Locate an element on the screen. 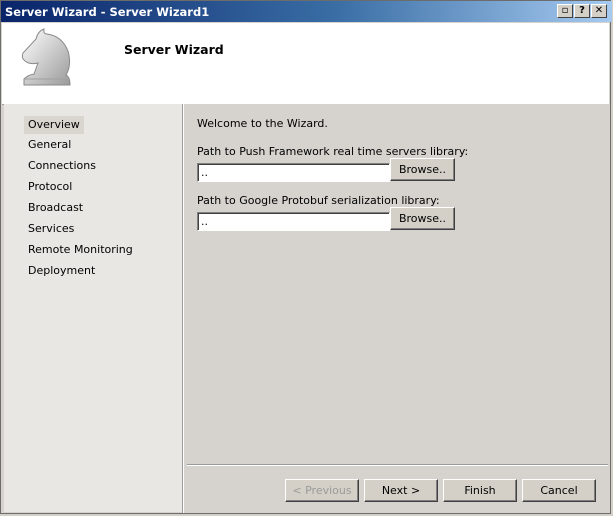 The width and height of the screenshot is (613, 516). help-icon: ? is located at coordinates (582, 10).